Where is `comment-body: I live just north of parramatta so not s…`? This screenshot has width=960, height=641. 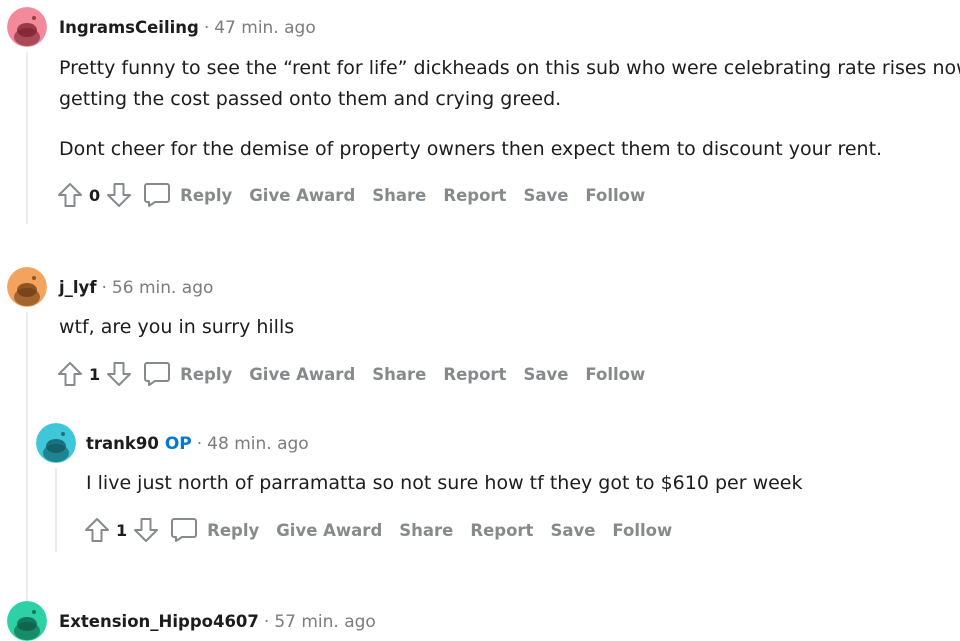
comment-body: I live just north of parramatta so not s… is located at coordinates (444, 483).